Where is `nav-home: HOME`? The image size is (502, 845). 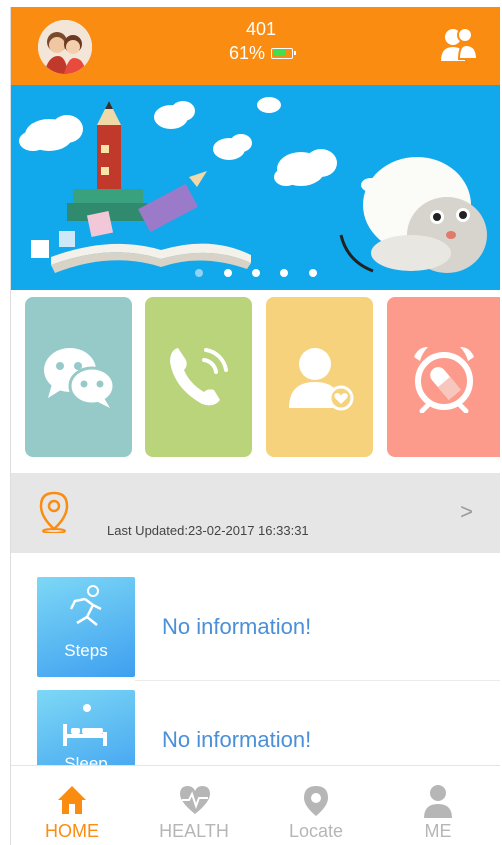
nav-home: HOME is located at coordinates (72, 805).